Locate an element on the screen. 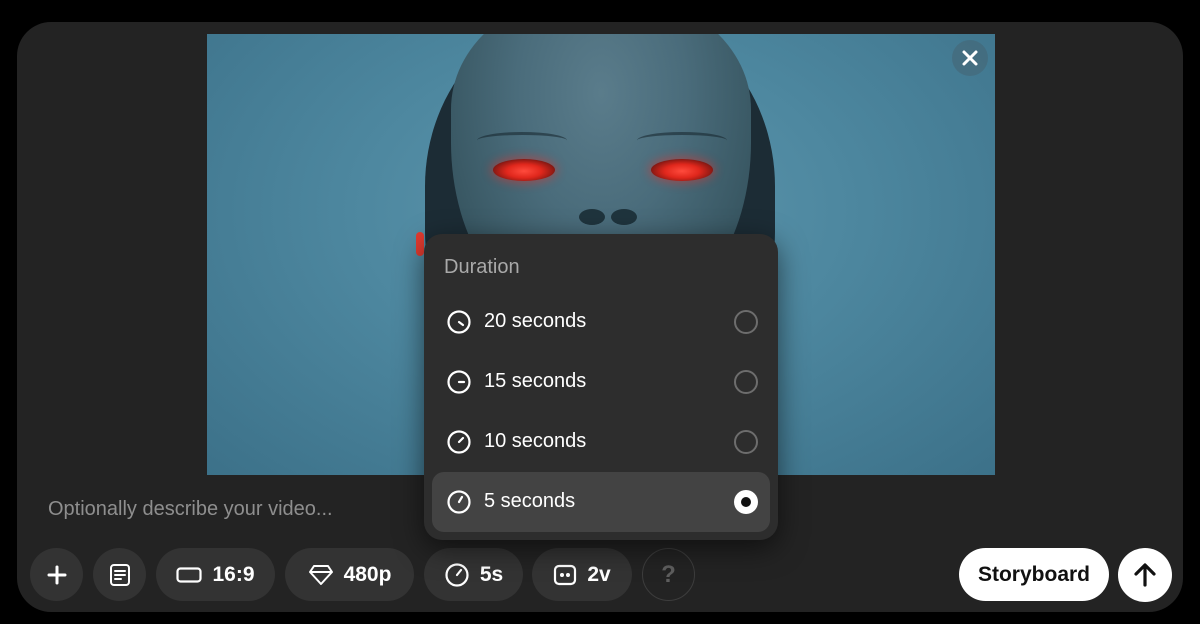  duration-option-10: 10 seconds is located at coordinates (601, 442).